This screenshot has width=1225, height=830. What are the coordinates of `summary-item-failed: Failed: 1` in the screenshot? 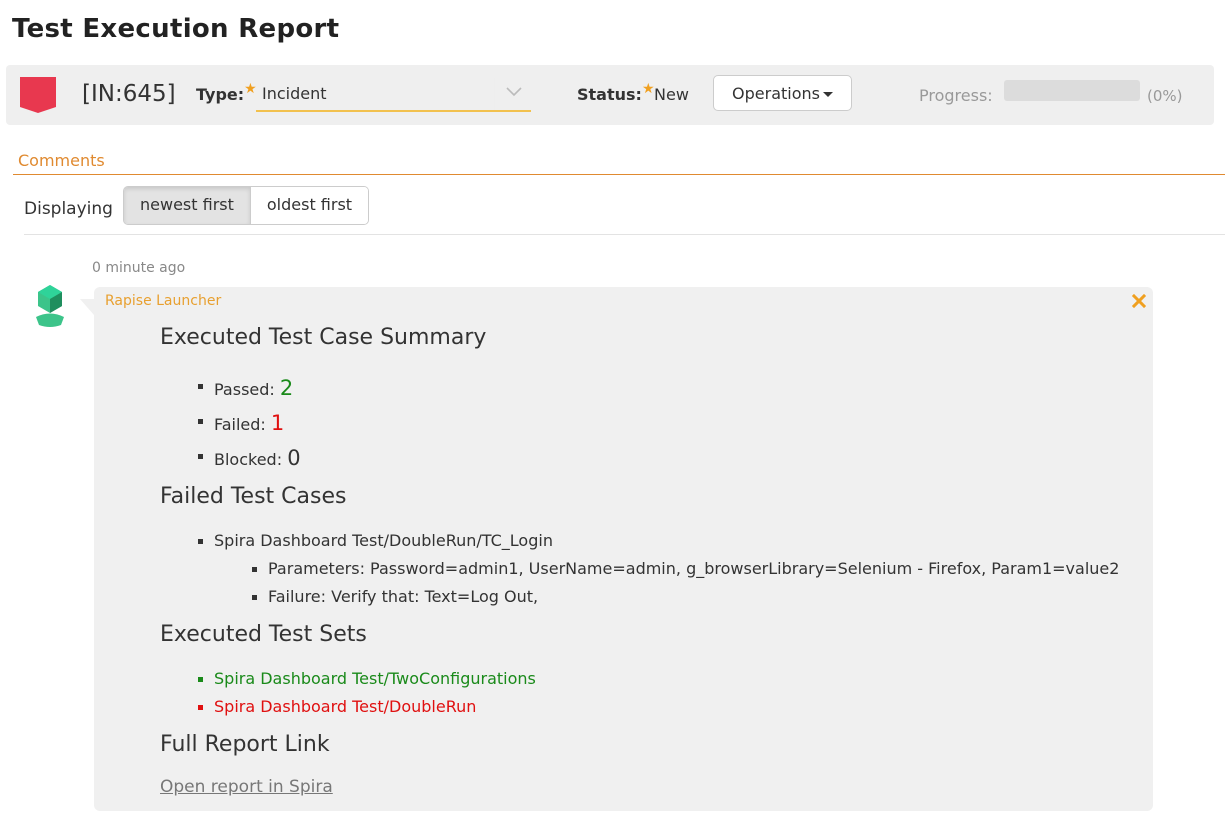 It's located at (241, 423).